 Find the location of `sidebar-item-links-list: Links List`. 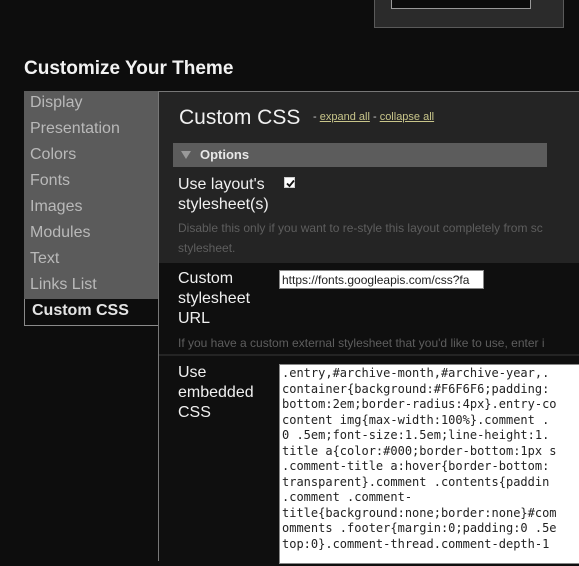

sidebar-item-links-list: Links List is located at coordinates (91, 286).